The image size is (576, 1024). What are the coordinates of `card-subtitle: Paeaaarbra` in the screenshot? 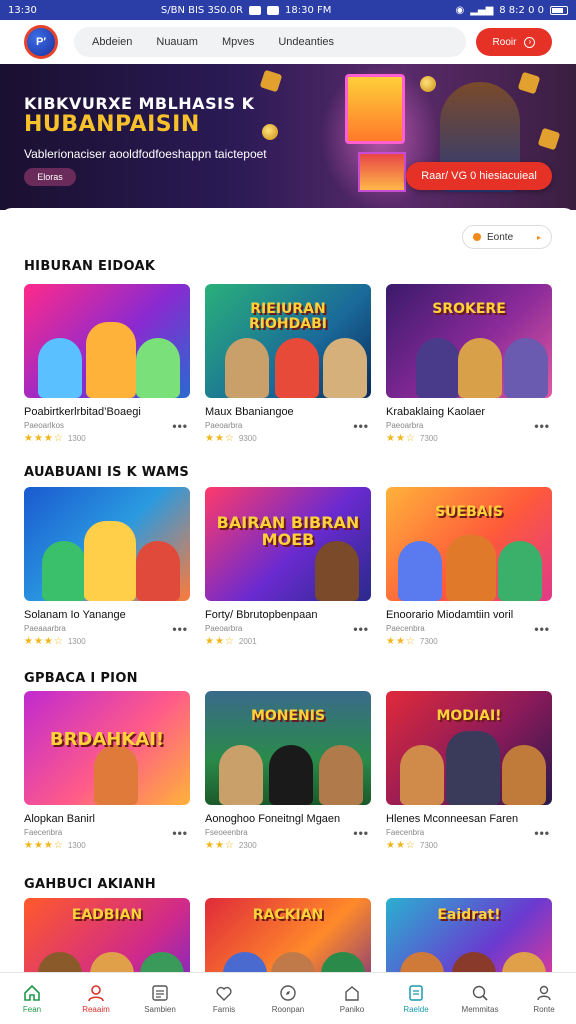 It's located at (45, 628).